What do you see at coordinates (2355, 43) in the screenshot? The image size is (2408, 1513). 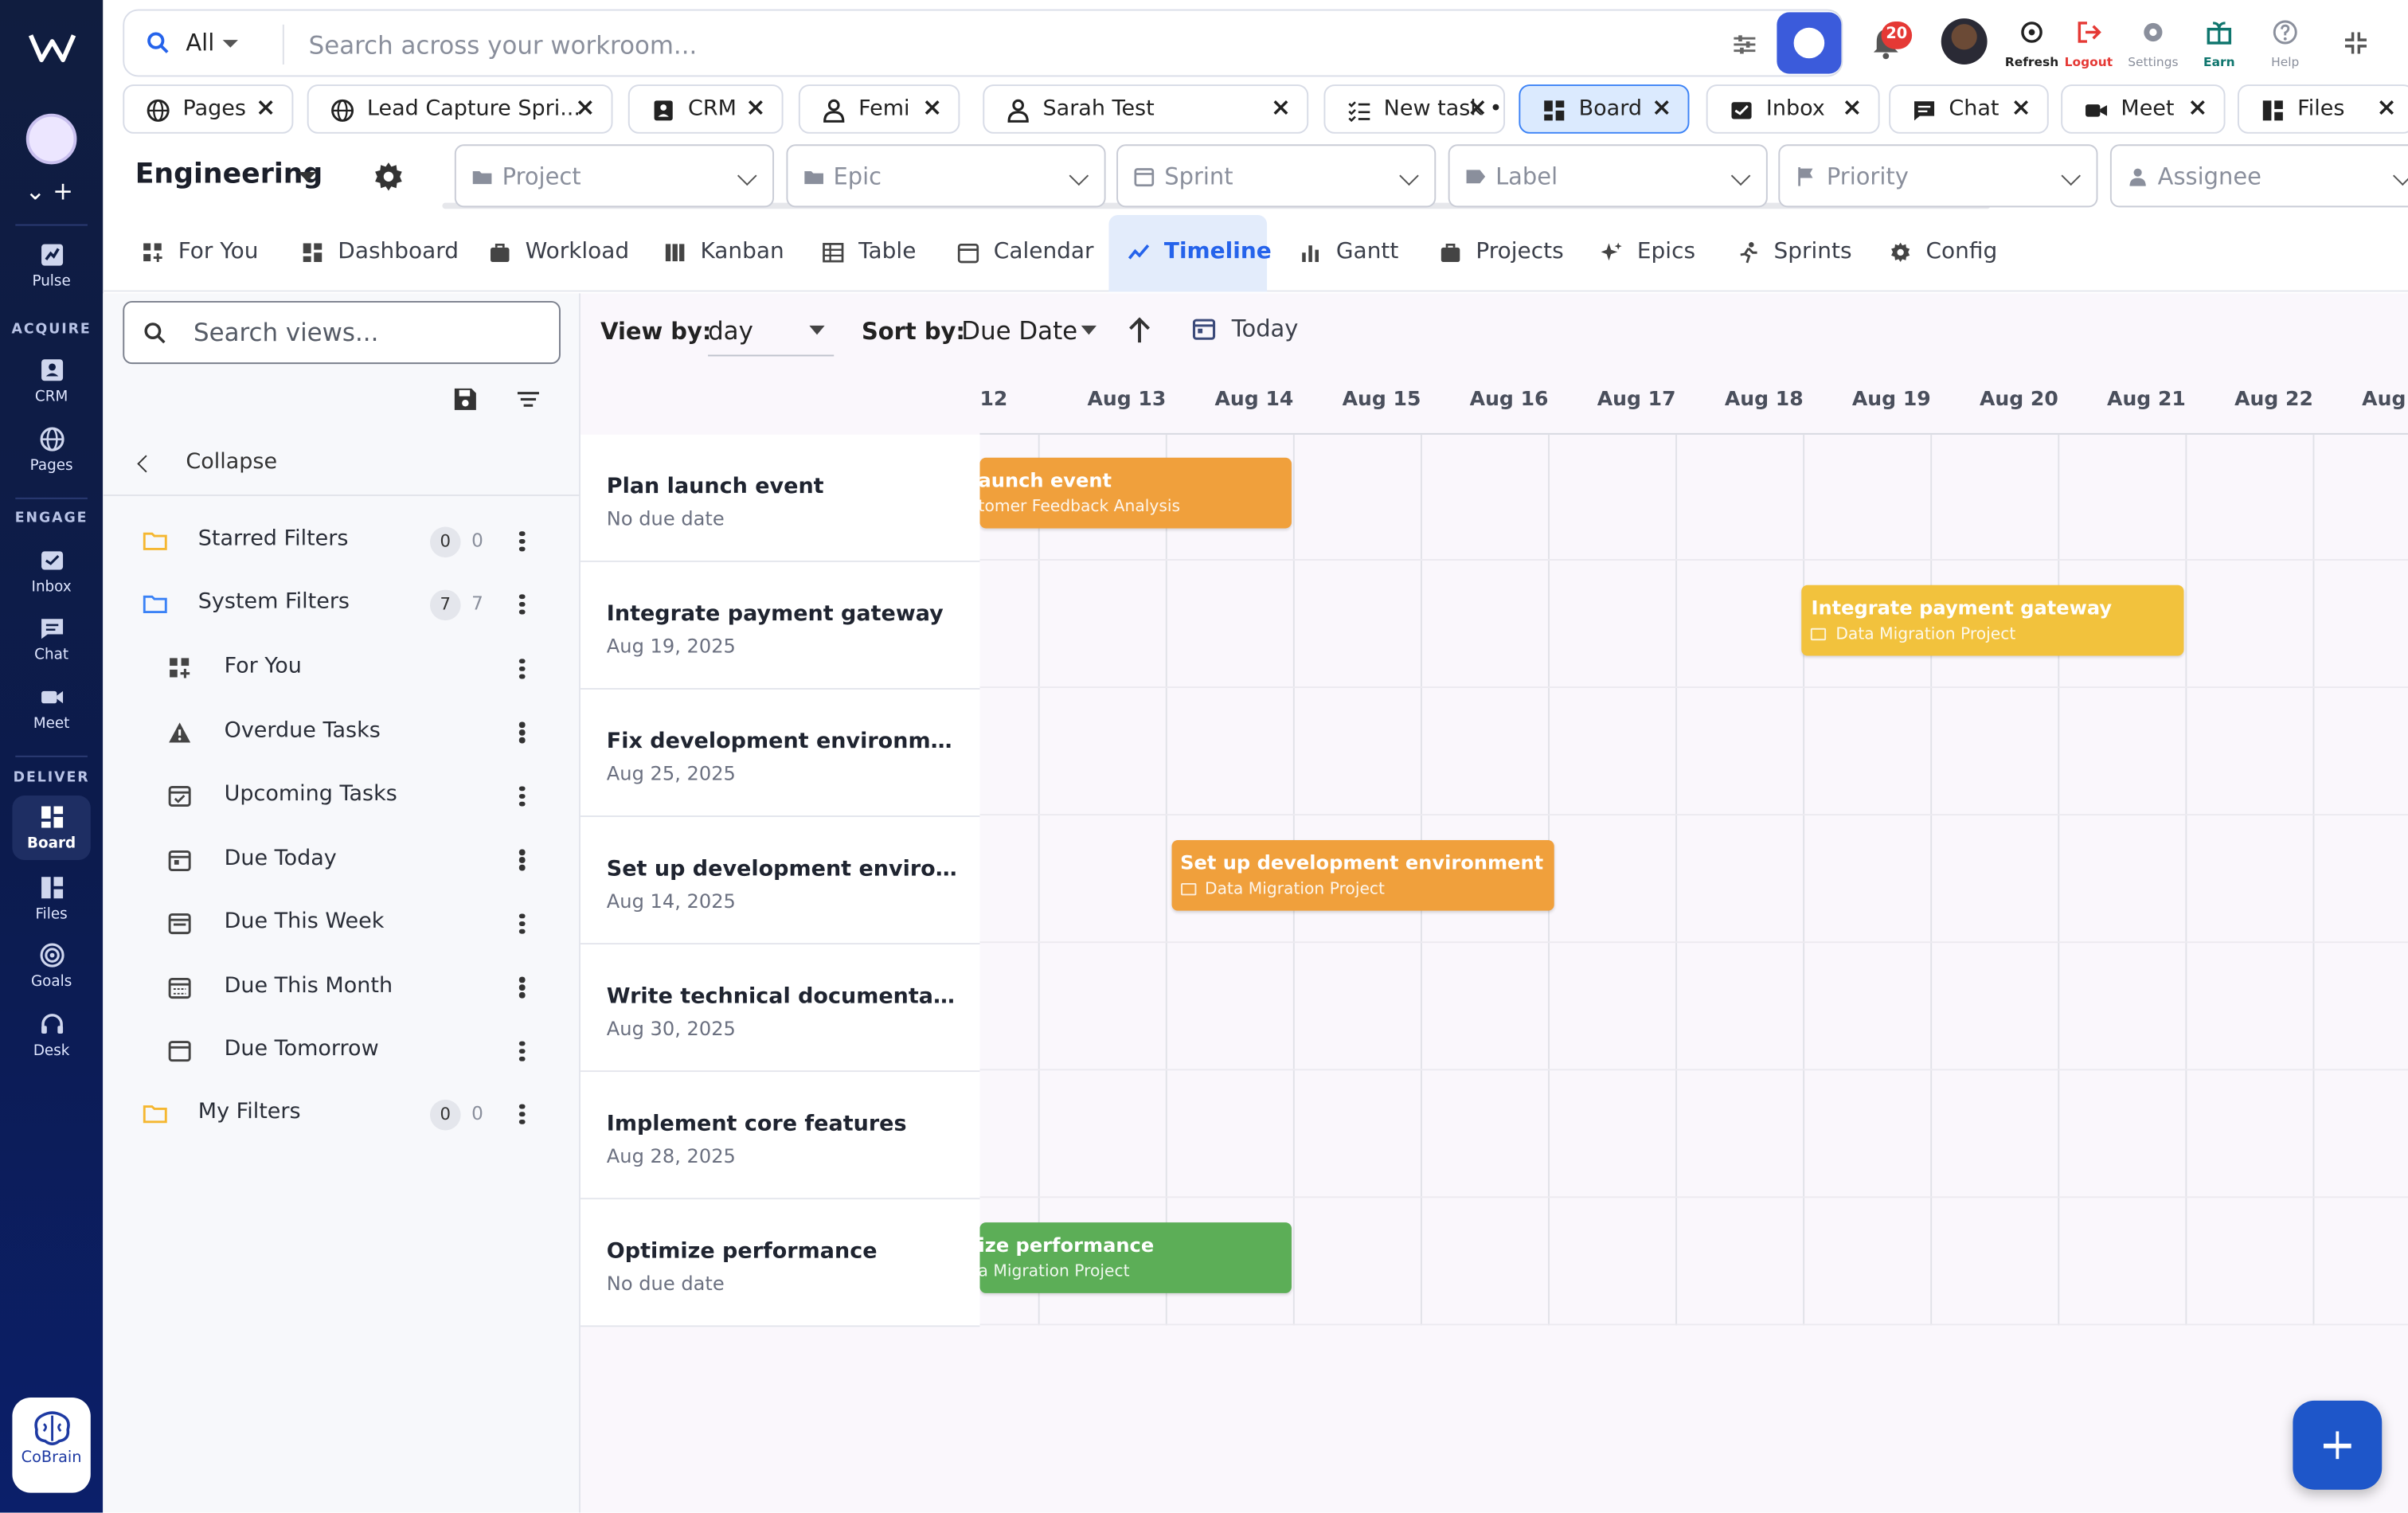 I see `exit-fullscreen-icon` at bounding box center [2355, 43].